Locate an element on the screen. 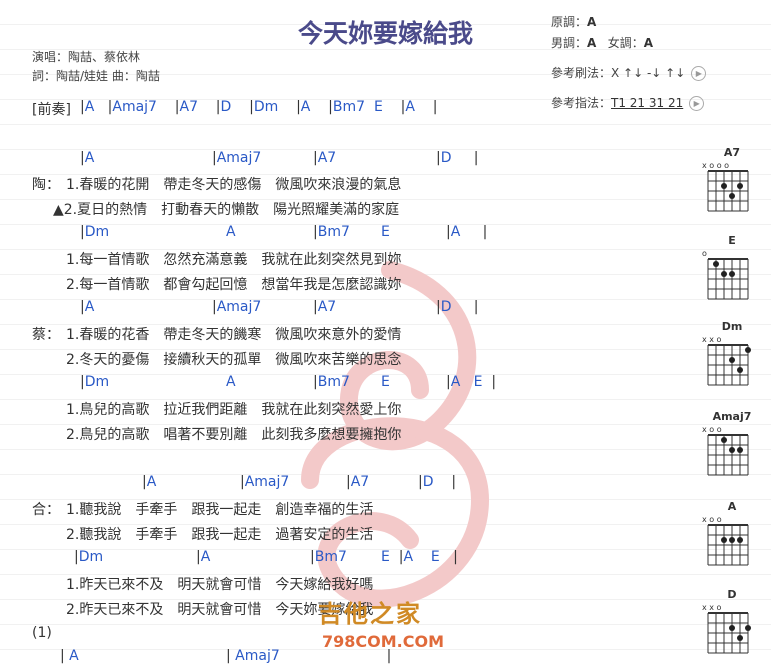  lyric-line: 2.冬天的憂傷 接續秋天的孤單 微風吹來苦樂的思念 is located at coordinates (234, 360).